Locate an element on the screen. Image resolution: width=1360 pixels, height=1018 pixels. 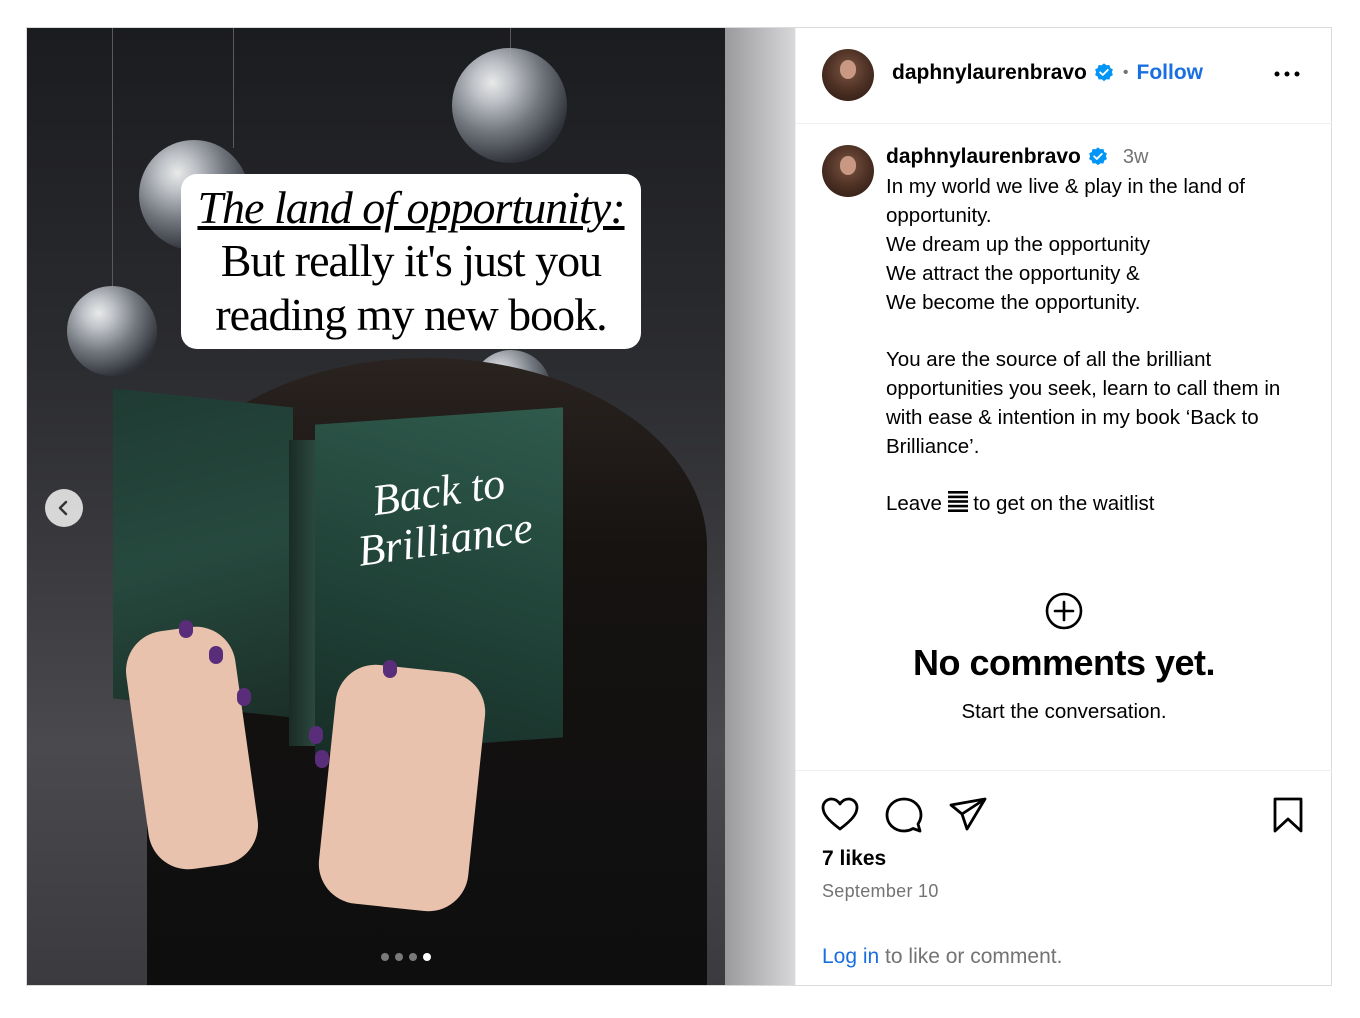
caption-waitlist-prefix: Leave is located at coordinates (917, 503).